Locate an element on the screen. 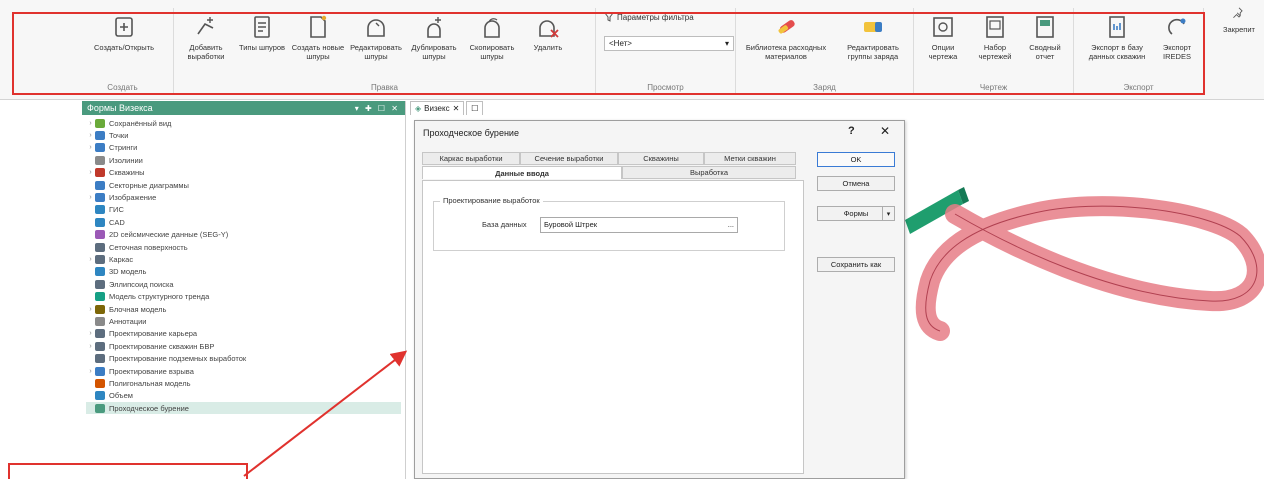  tab-frame: Каркас выработки is located at coordinates (471, 158).